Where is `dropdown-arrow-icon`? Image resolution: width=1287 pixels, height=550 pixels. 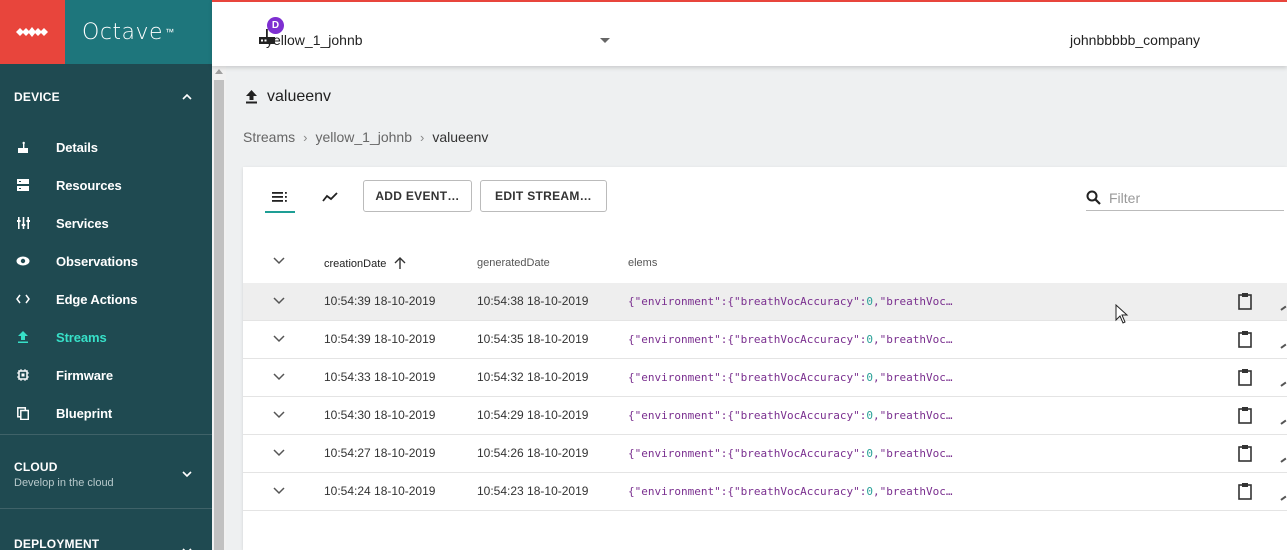 dropdown-arrow-icon is located at coordinates (605, 40).